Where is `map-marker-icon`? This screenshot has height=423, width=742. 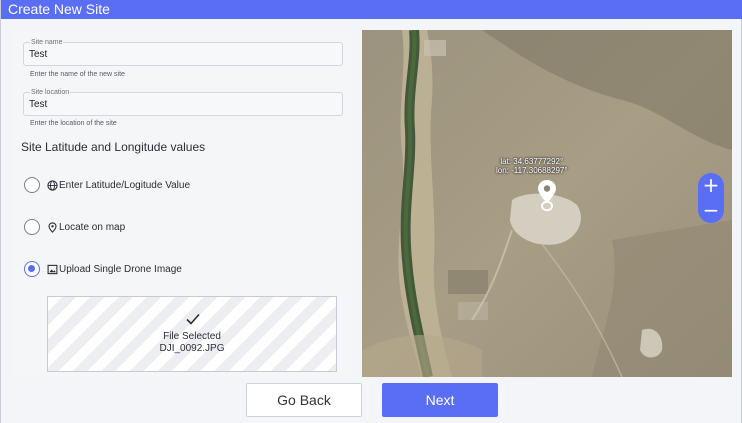
map-marker-icon is located at coordinates (547, 196).